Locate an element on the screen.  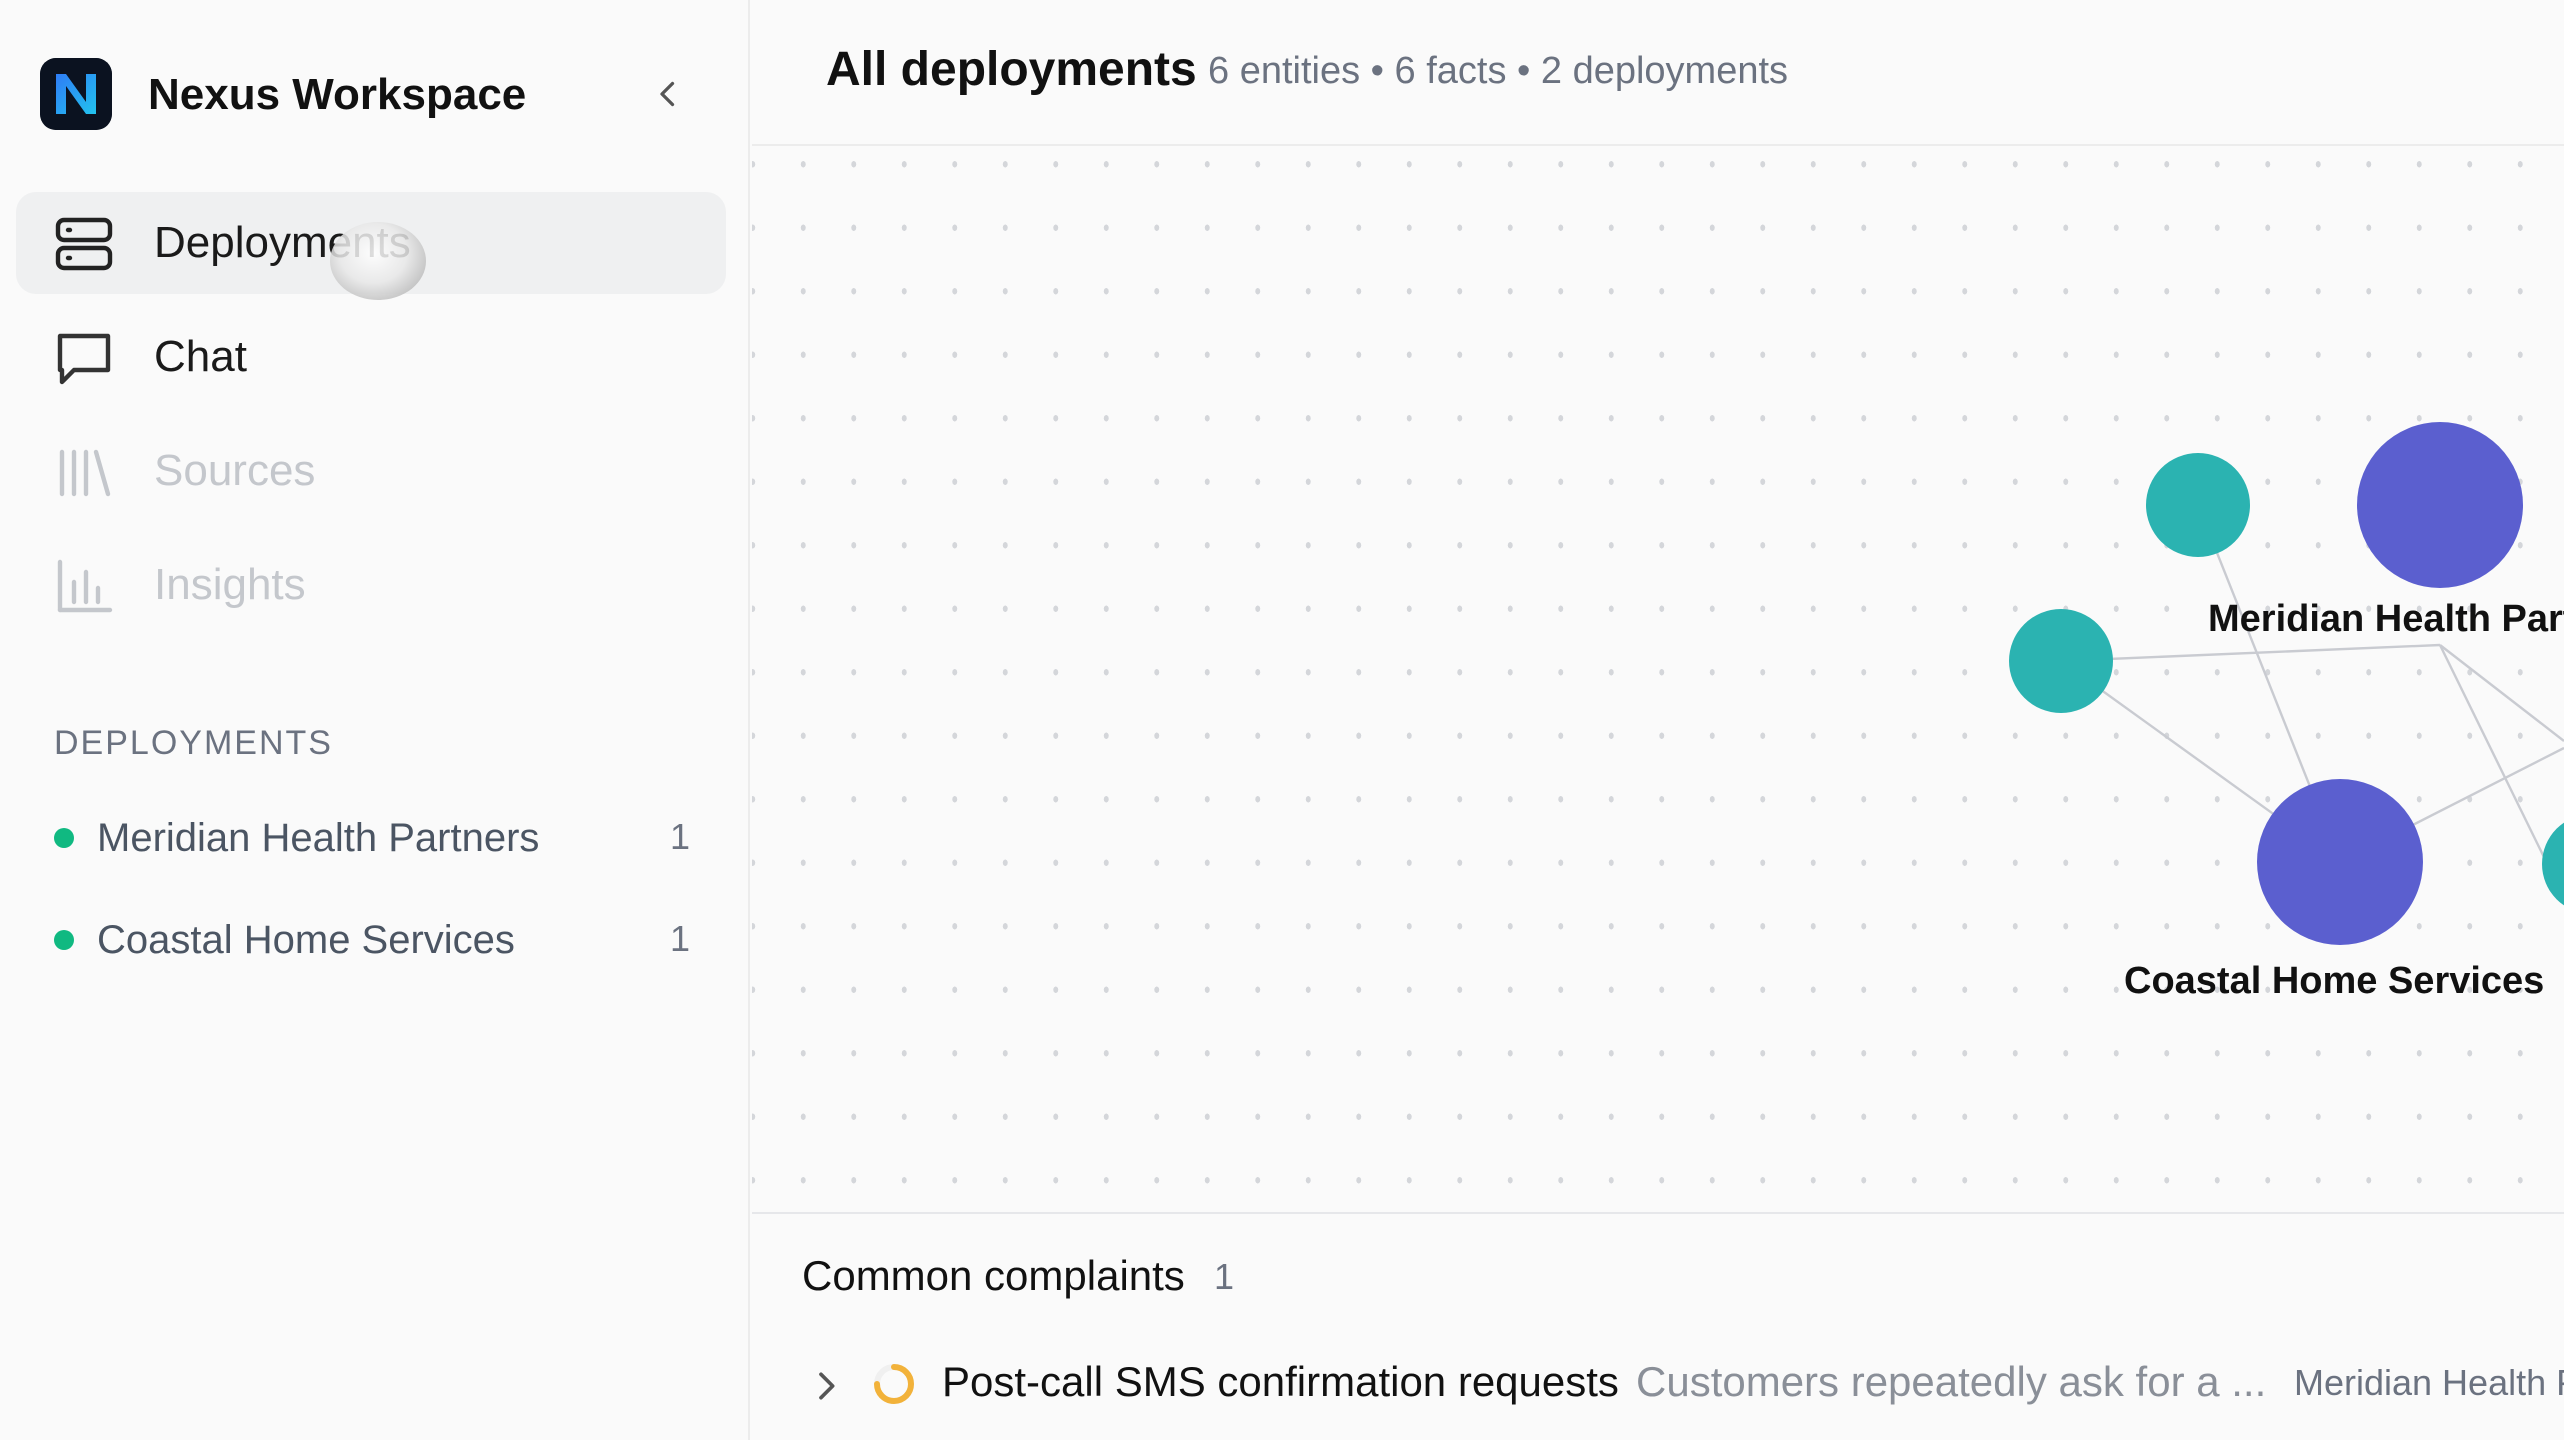
workspace-logo is located at coordinates (76, 94).